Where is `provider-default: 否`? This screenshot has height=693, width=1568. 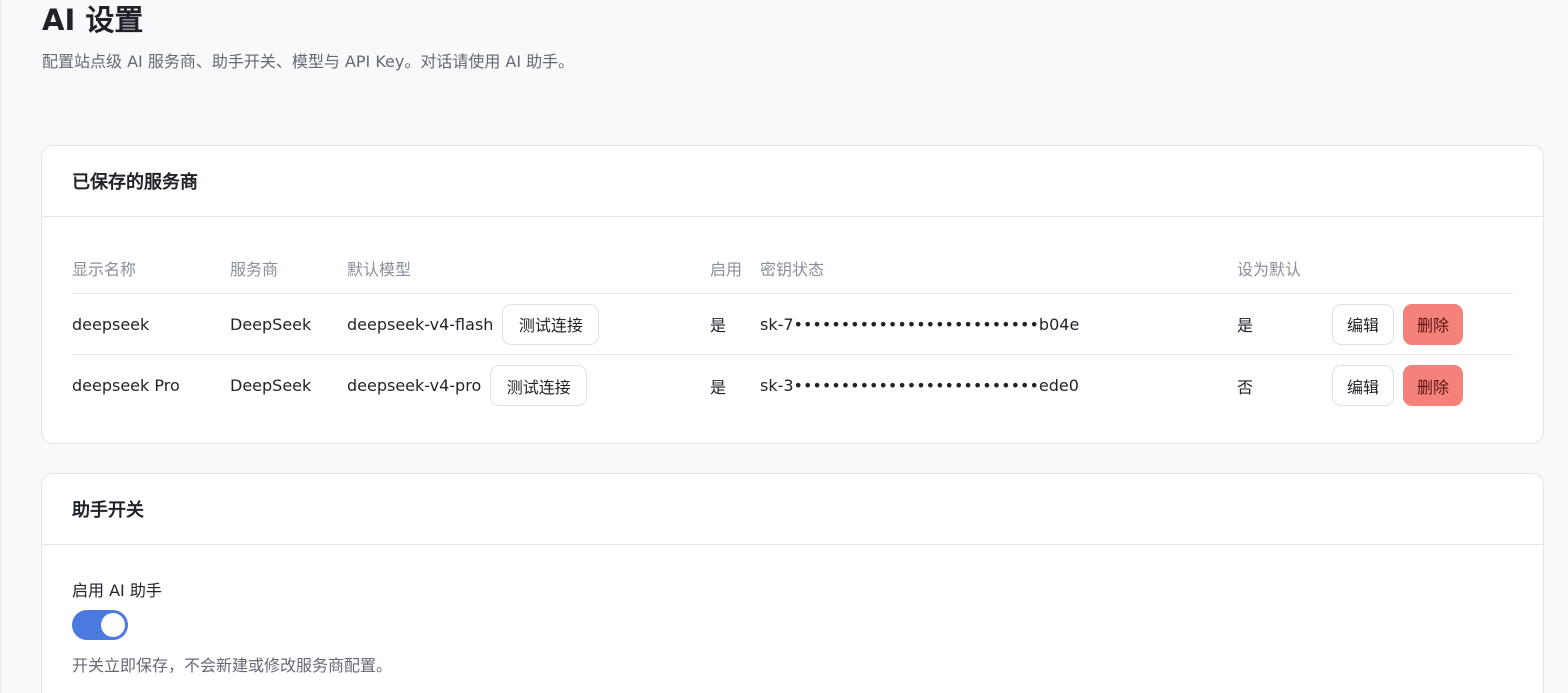 provider-default: 否 is located at coordinates (1245, 387).